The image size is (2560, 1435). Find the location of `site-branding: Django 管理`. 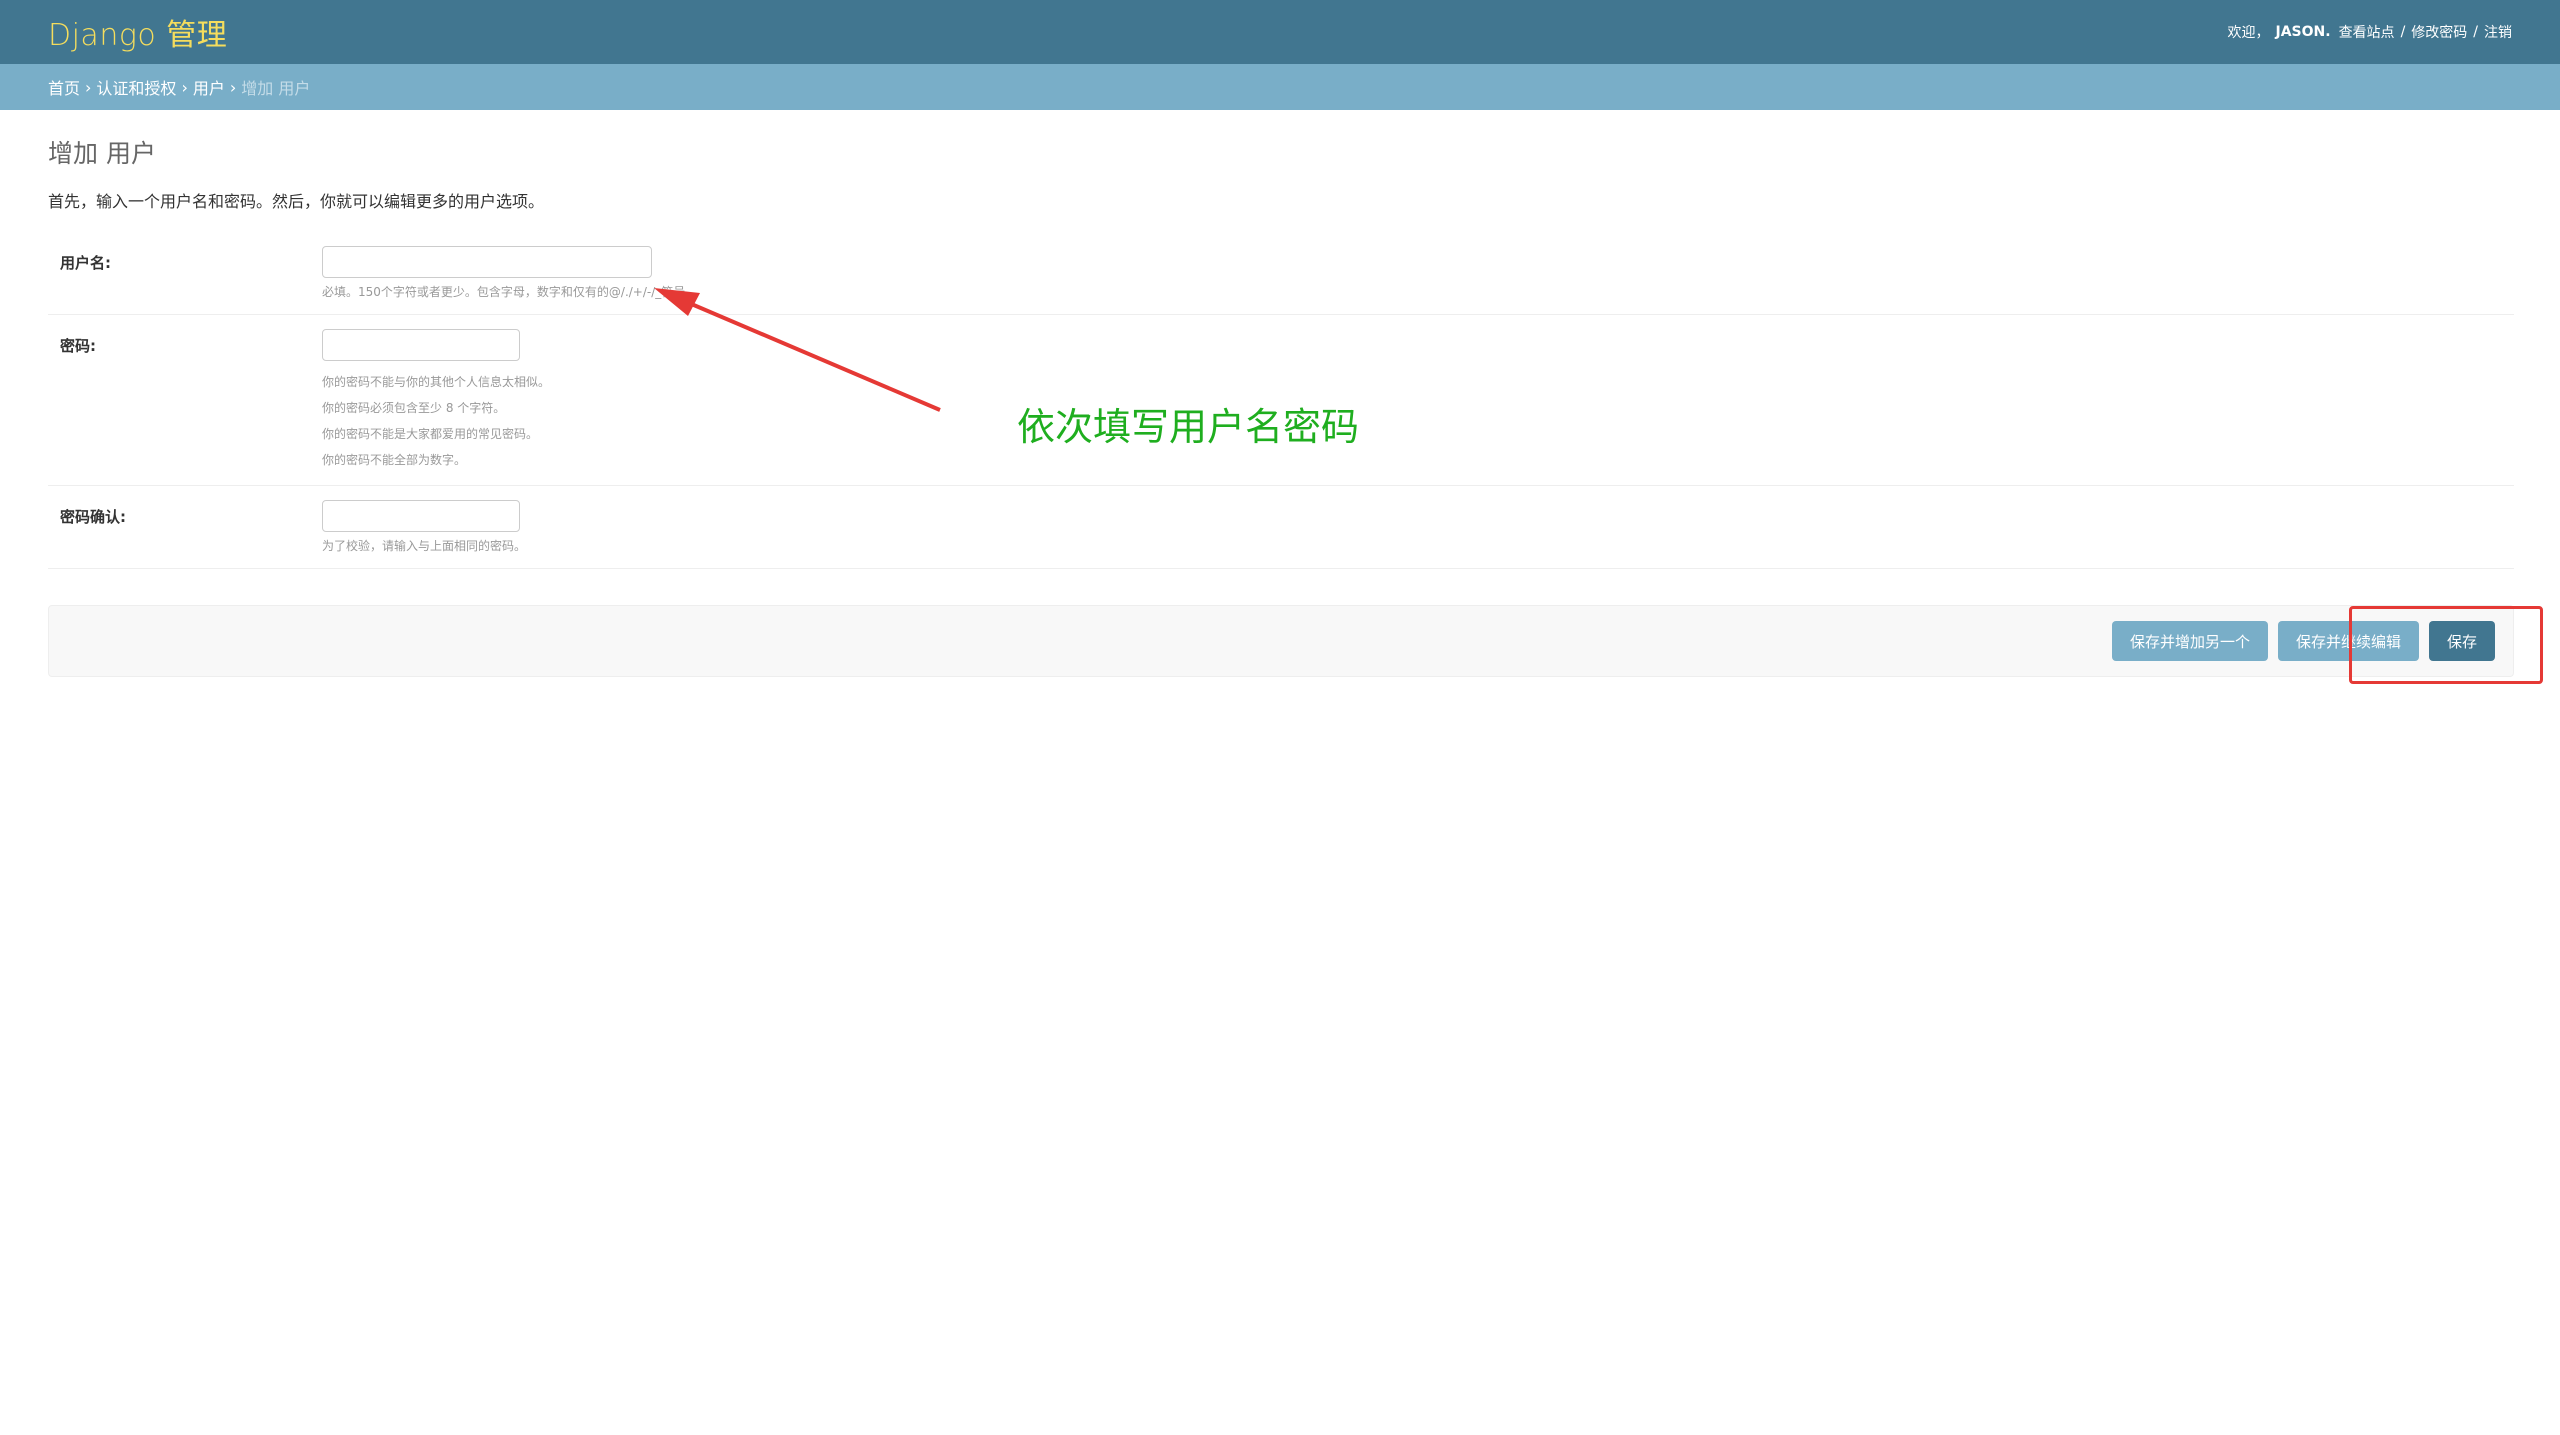

site-branding: Django 管理 is located at coordinates (137, 32).